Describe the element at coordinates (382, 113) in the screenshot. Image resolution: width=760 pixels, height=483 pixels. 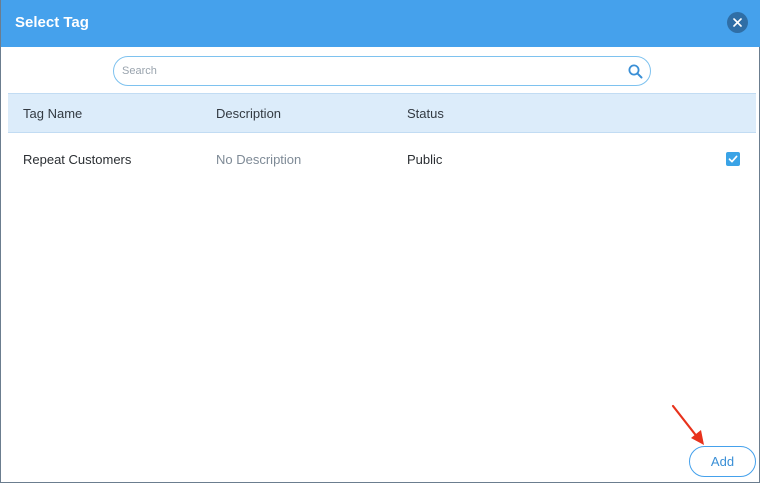
I see `table-header: Tag Name Description Status` at that location.